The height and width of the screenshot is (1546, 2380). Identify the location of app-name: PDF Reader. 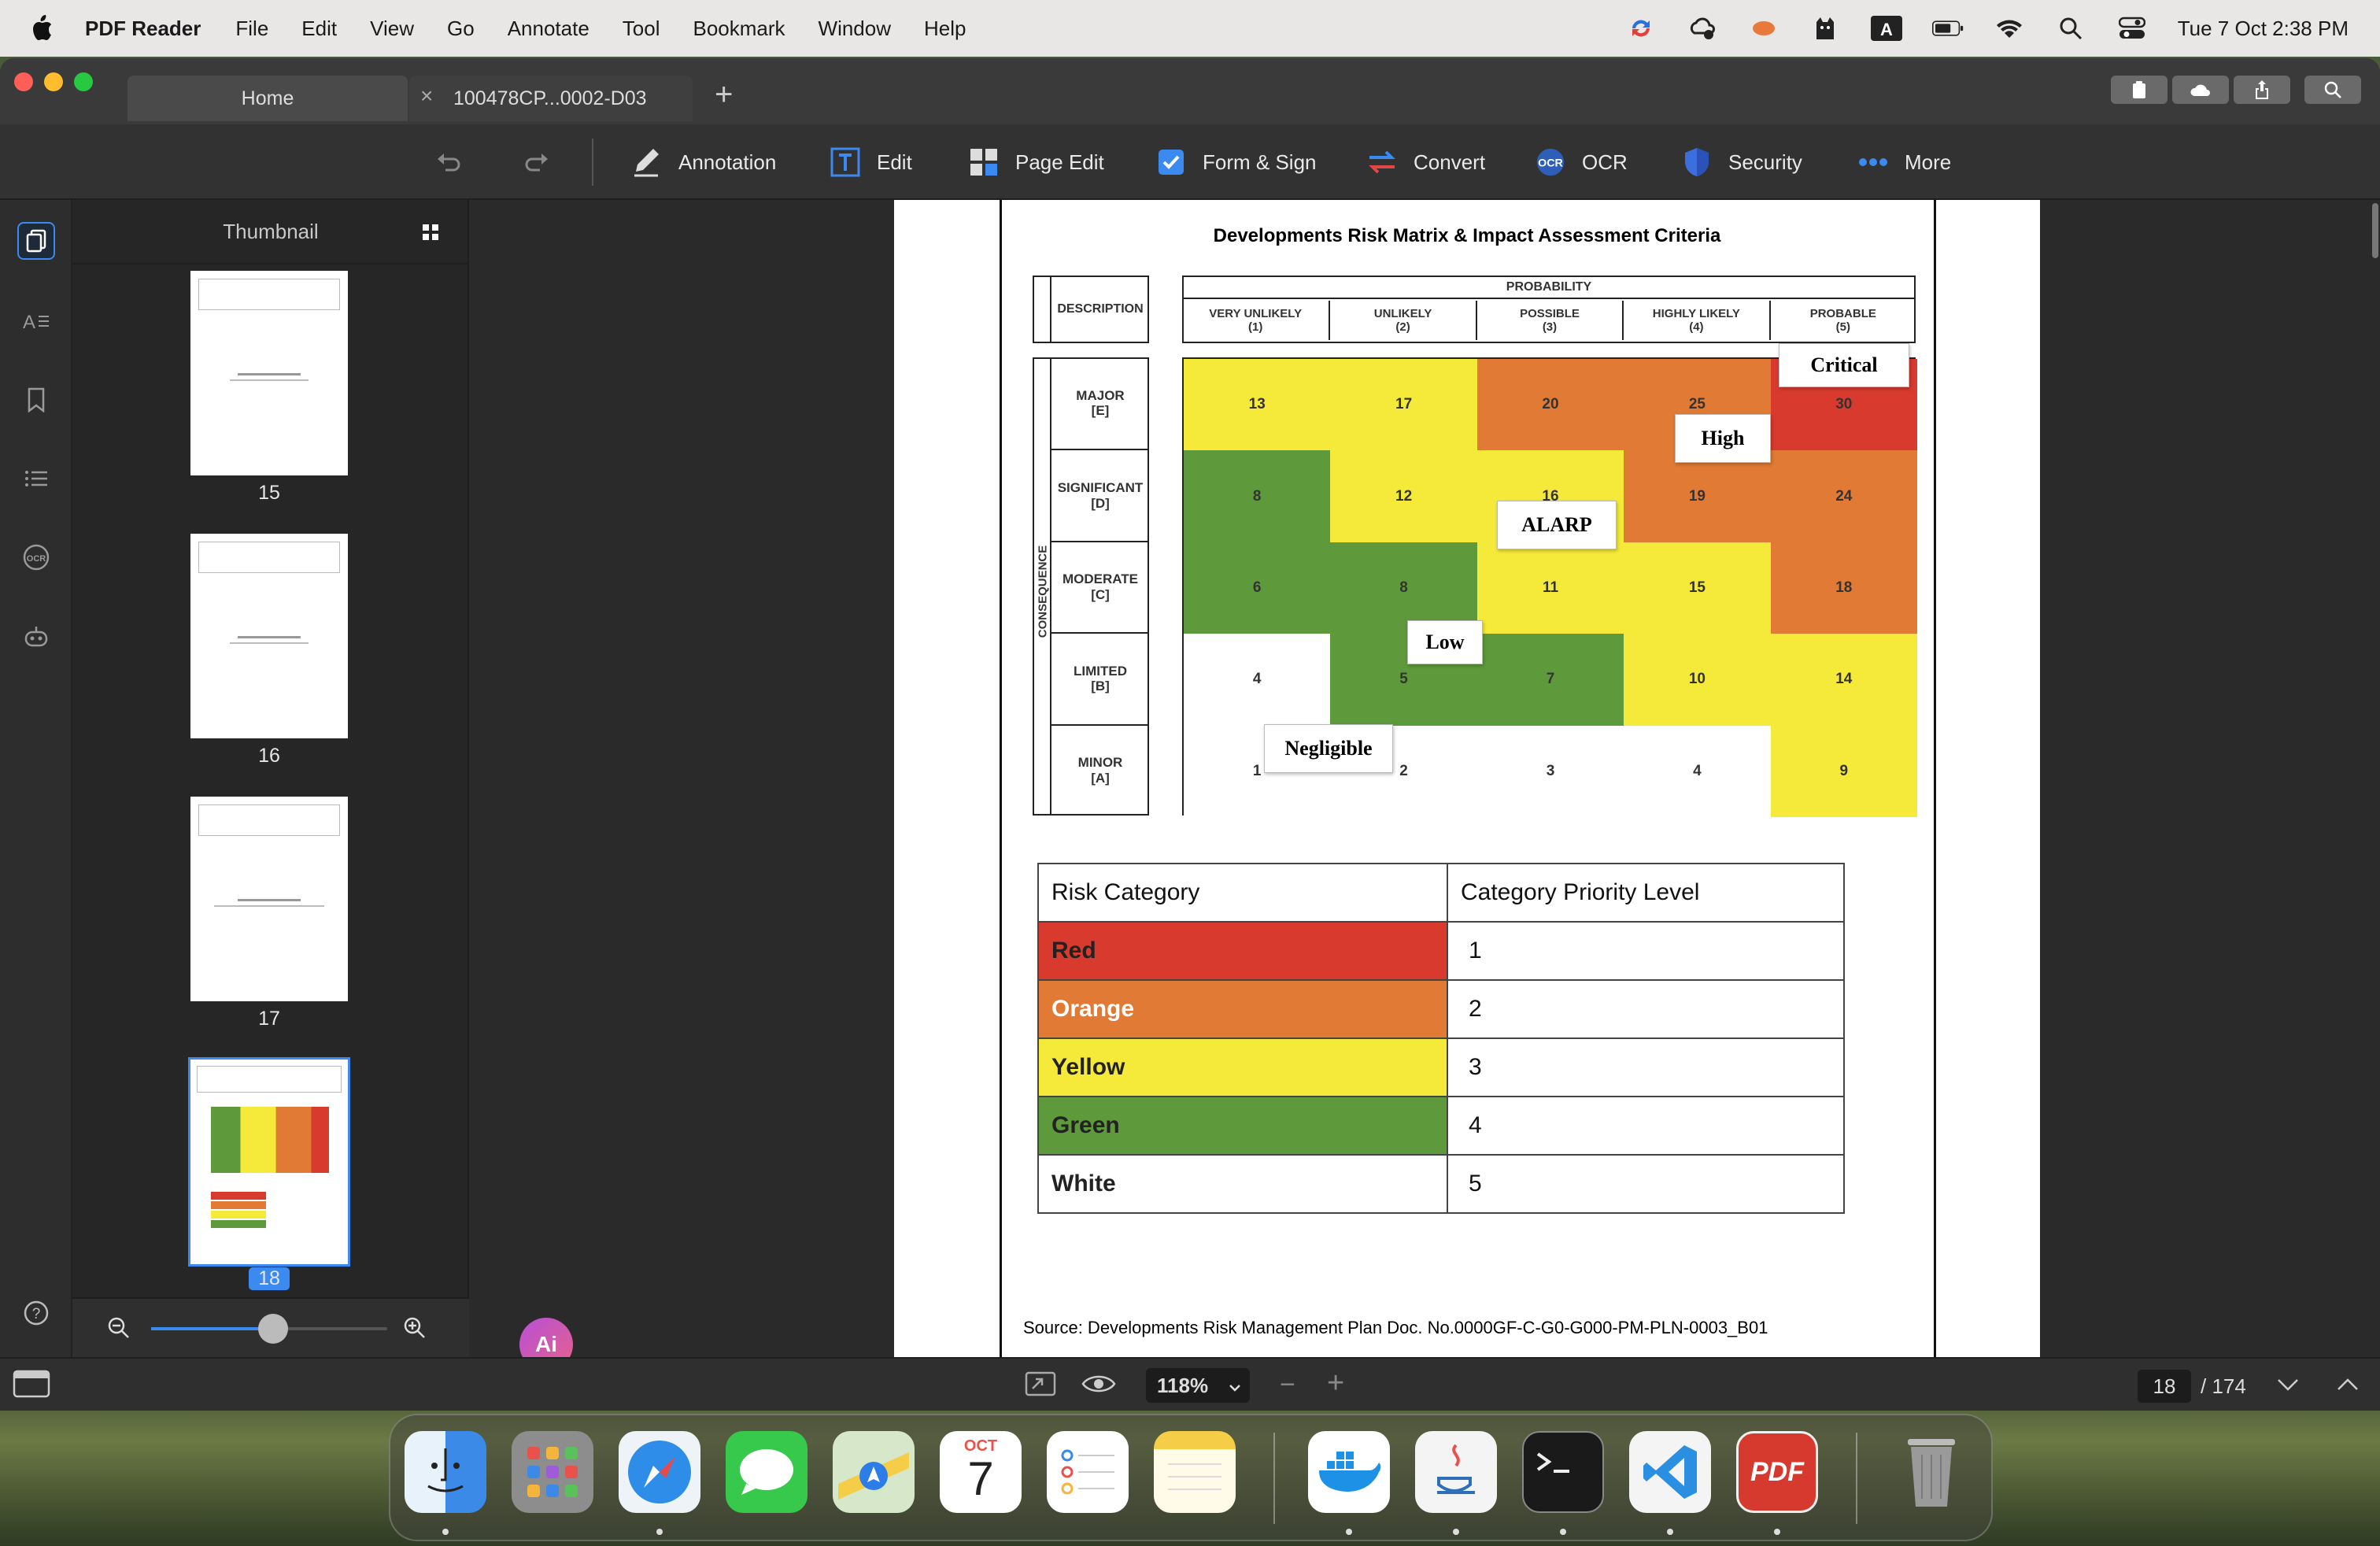
(143, 29).